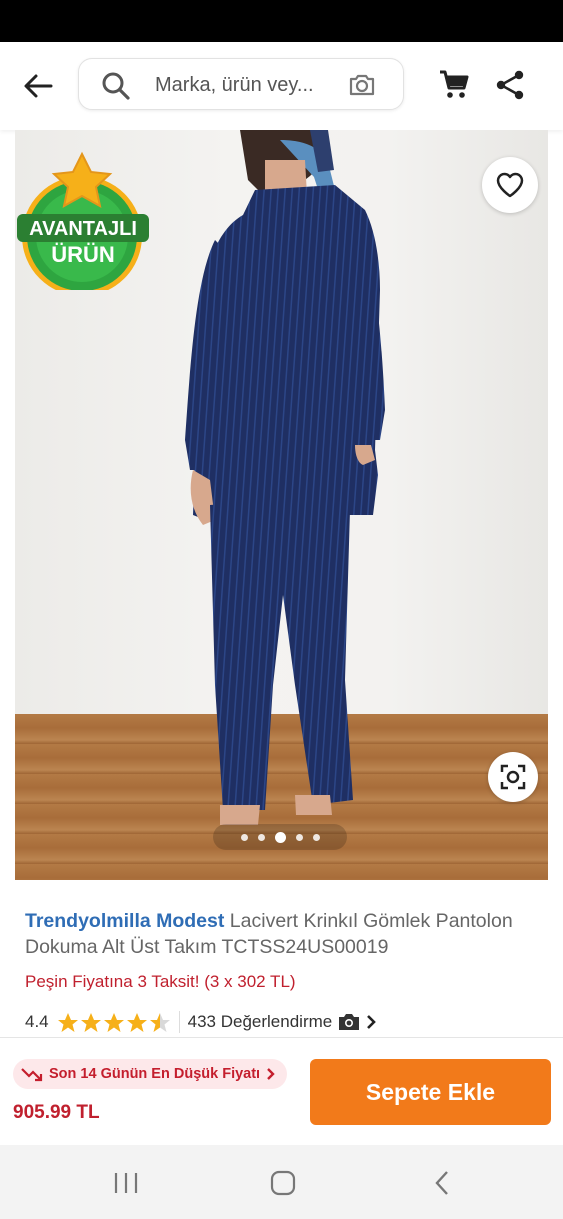 Image resolution: width=563 pixels, height=1219 pixels. I want to click on share-icon, so click(510, 85).